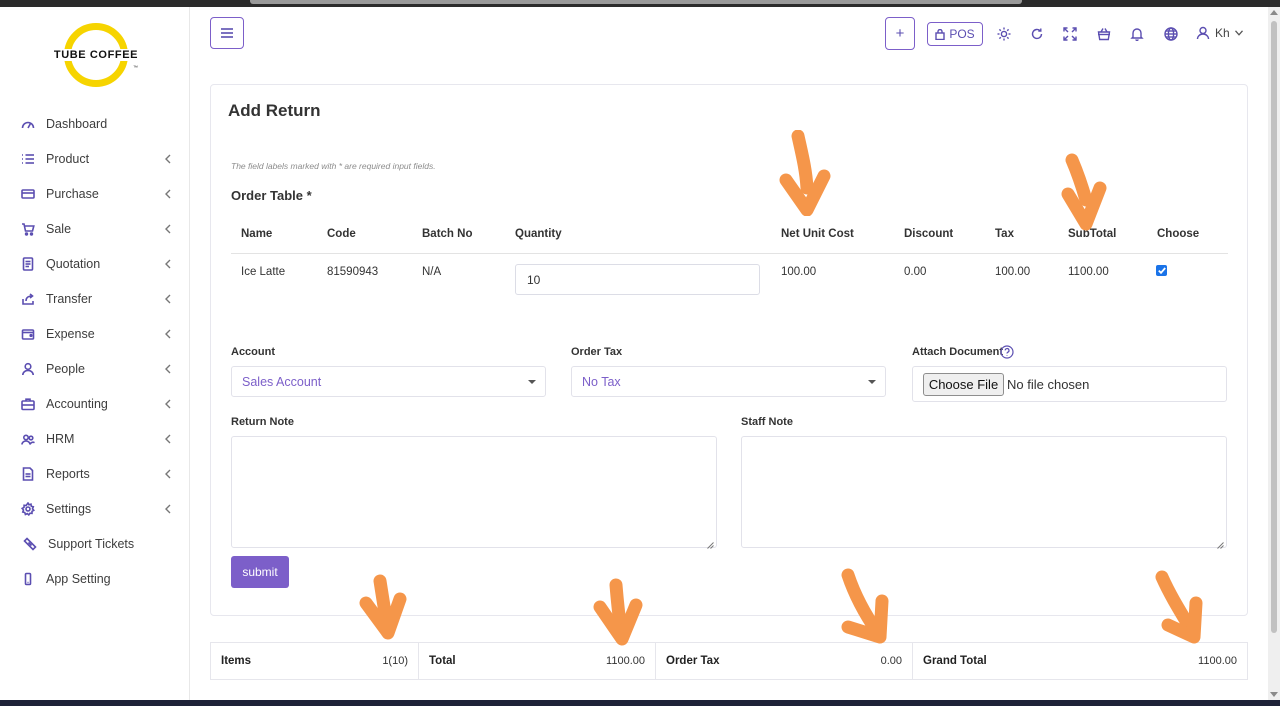 This screenshot has width=1280, height=706. What do you see at coordinates (91, 543) in the screenshot?
I see `sidebar-item-label: Support Tickets` at bounding box center [91, 543].